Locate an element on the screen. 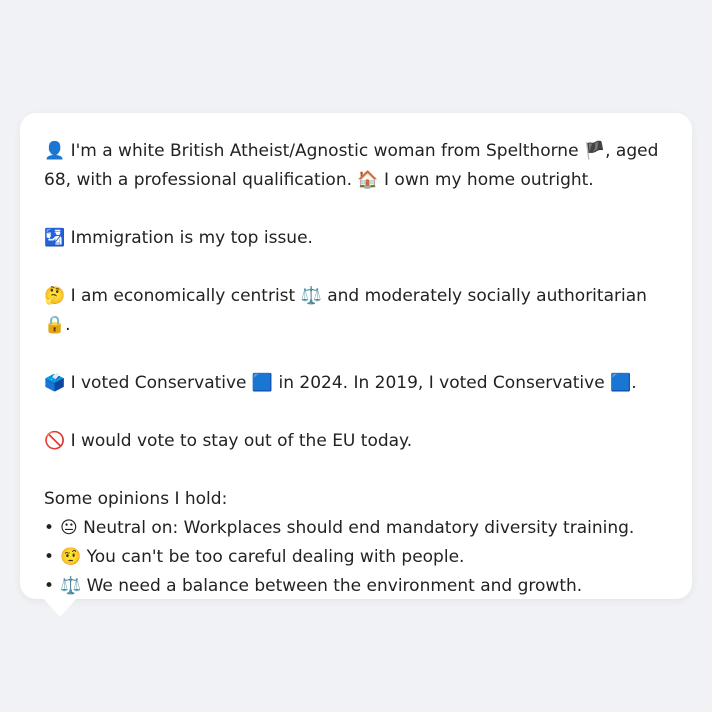 Image resolution: width=712 pixels, height=712 pixels. vote-text-b: in 2024. In 2019, I voted Conservative is located at coordinates (441, 383).